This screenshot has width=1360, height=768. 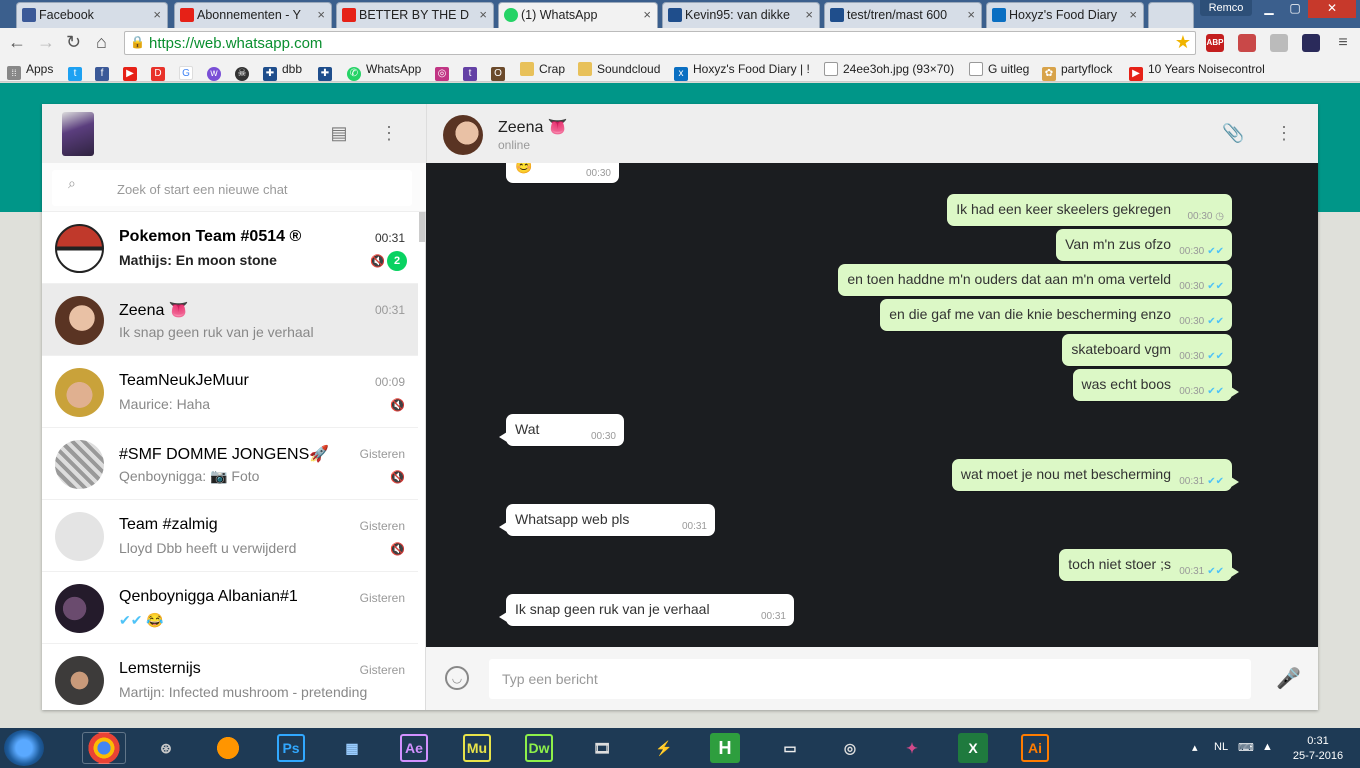 I want to click on bookmark-dbb: ✚ dbb, so click(x=282, y=71).